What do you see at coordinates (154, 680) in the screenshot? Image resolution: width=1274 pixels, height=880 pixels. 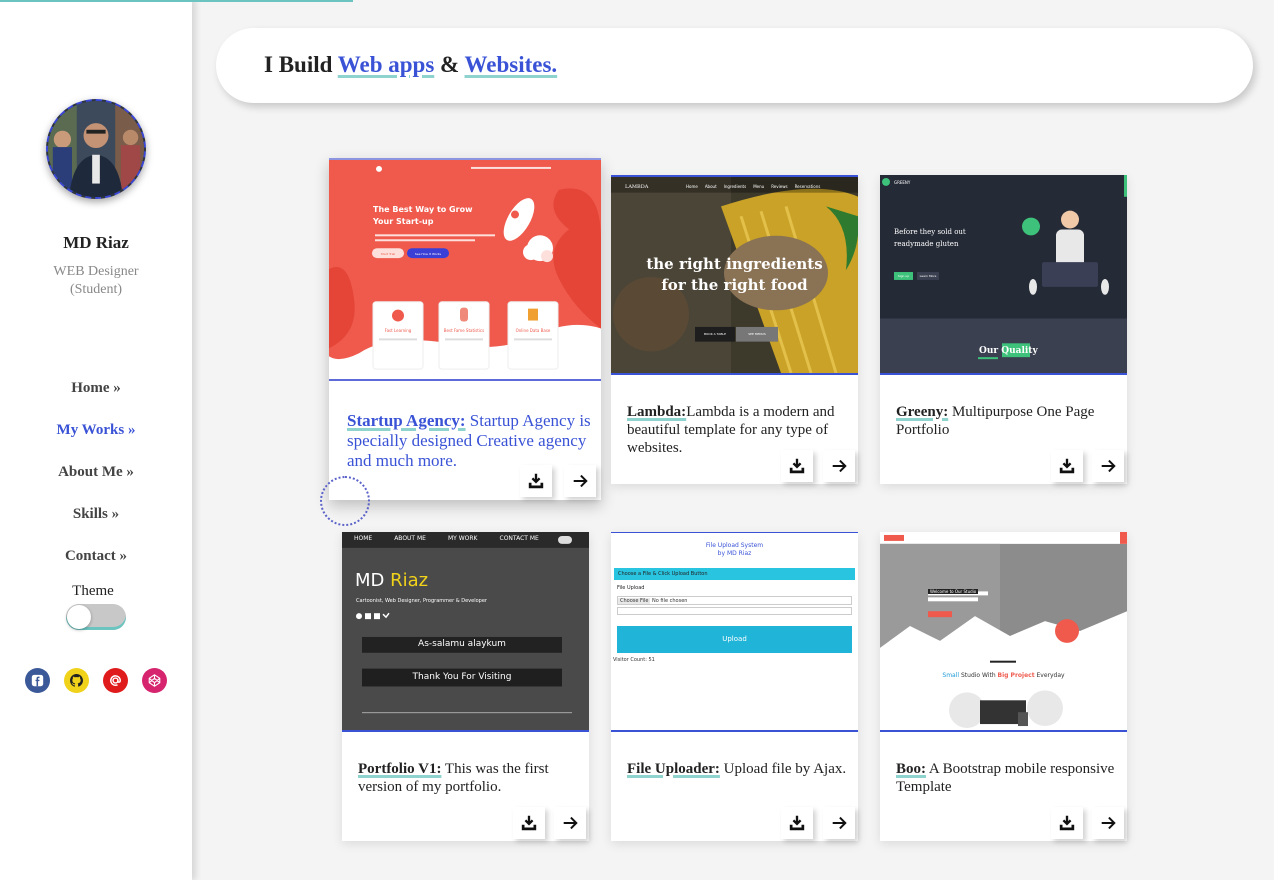 I see `codepen-icon` at bounding box center [154, 680].